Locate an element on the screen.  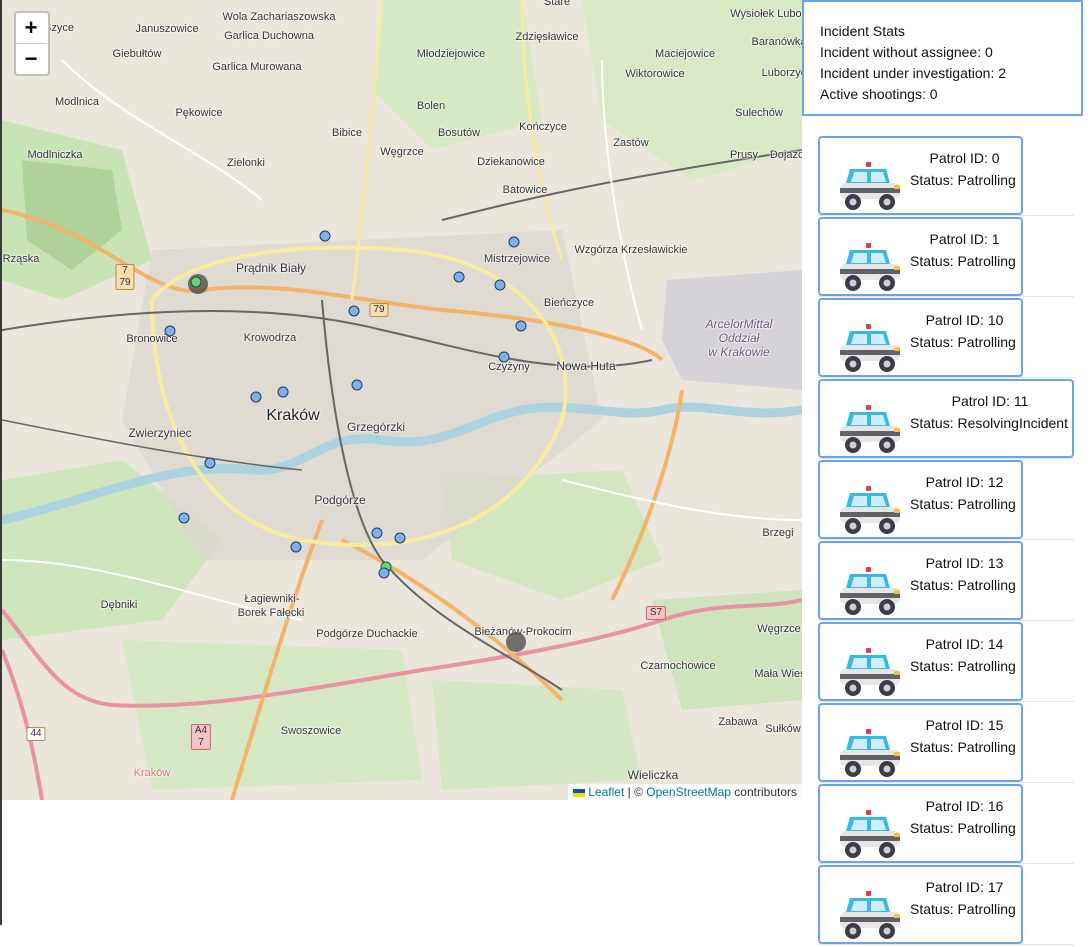
place-label: Krowodrza is located at coordinates (270, 338).